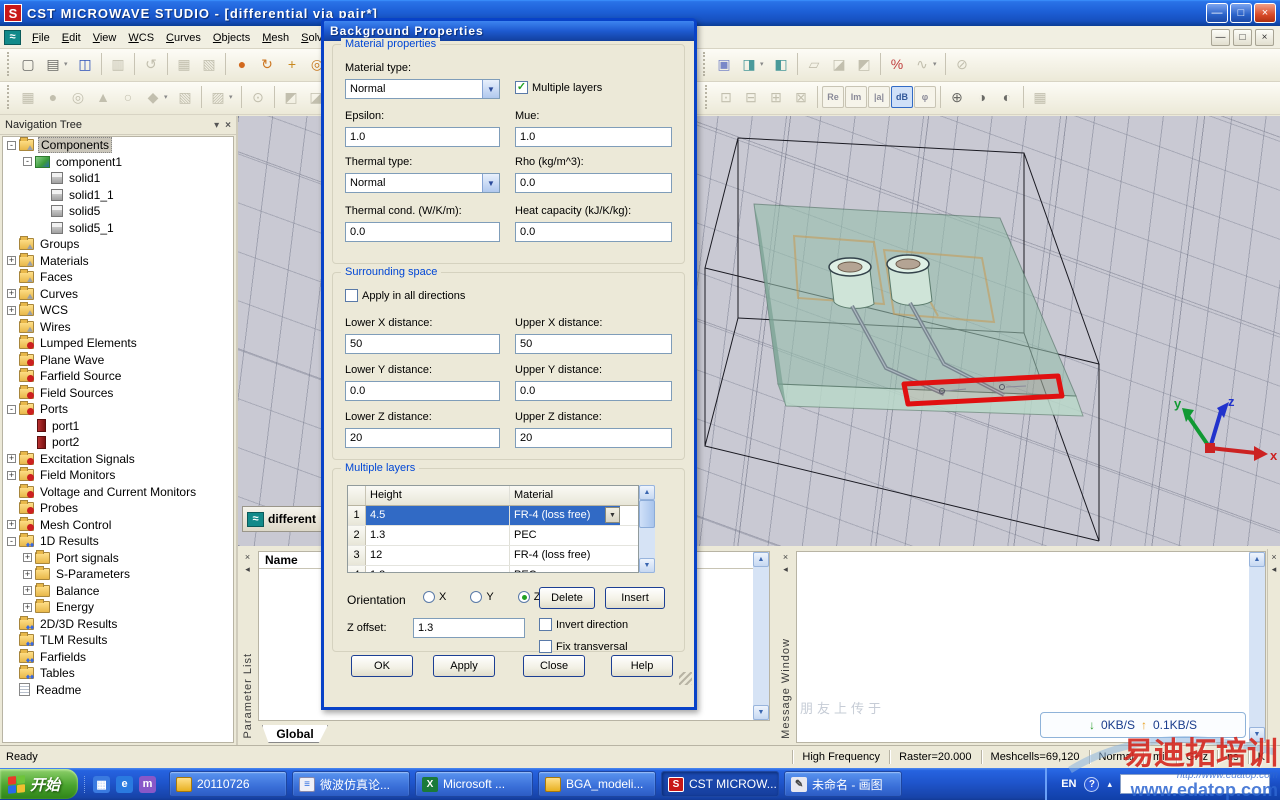  What do you see at coordinates (422, 391) in the screenshot?
I see `lower-y-field: 0.0` at bounding box center [422, 391].